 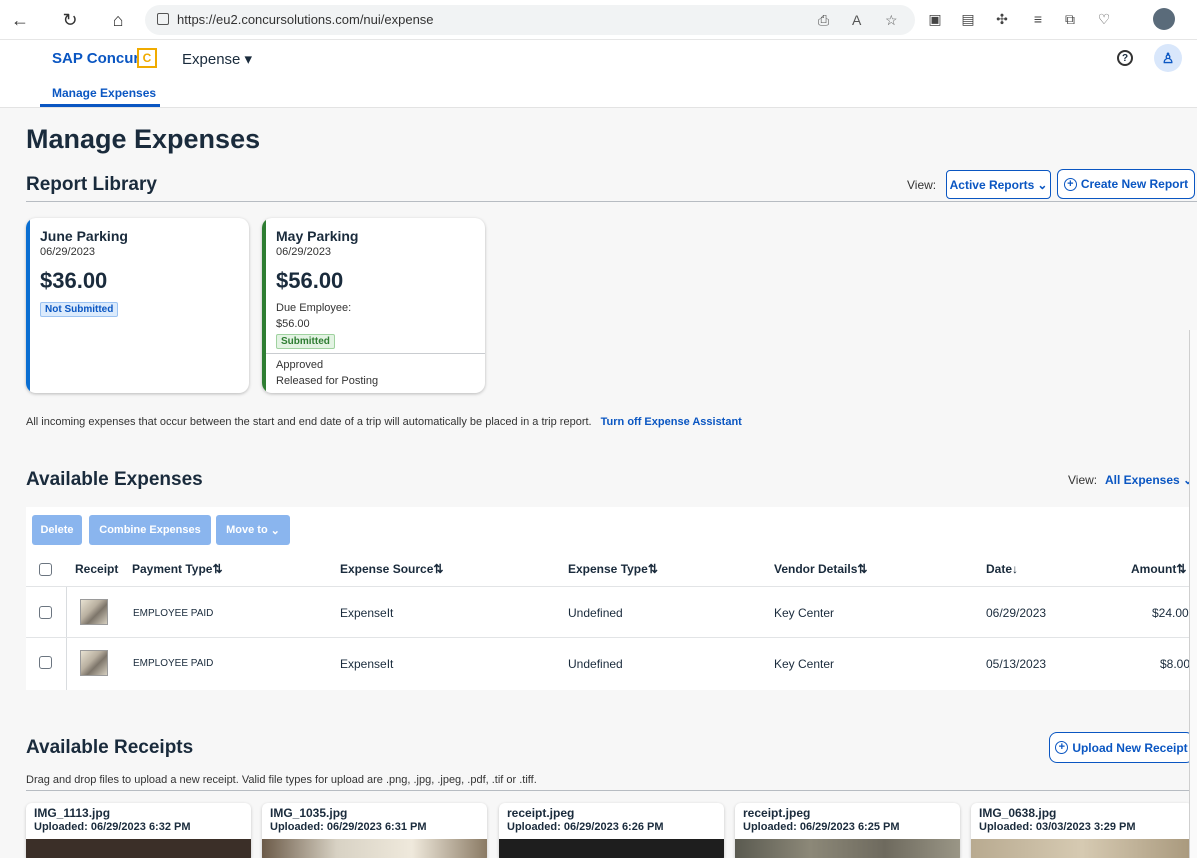 What do you see at coordinates (177, 569) in the screenshot?
I see `column-payment-type: Payment Type⇅` at bounding box center [177, 569].